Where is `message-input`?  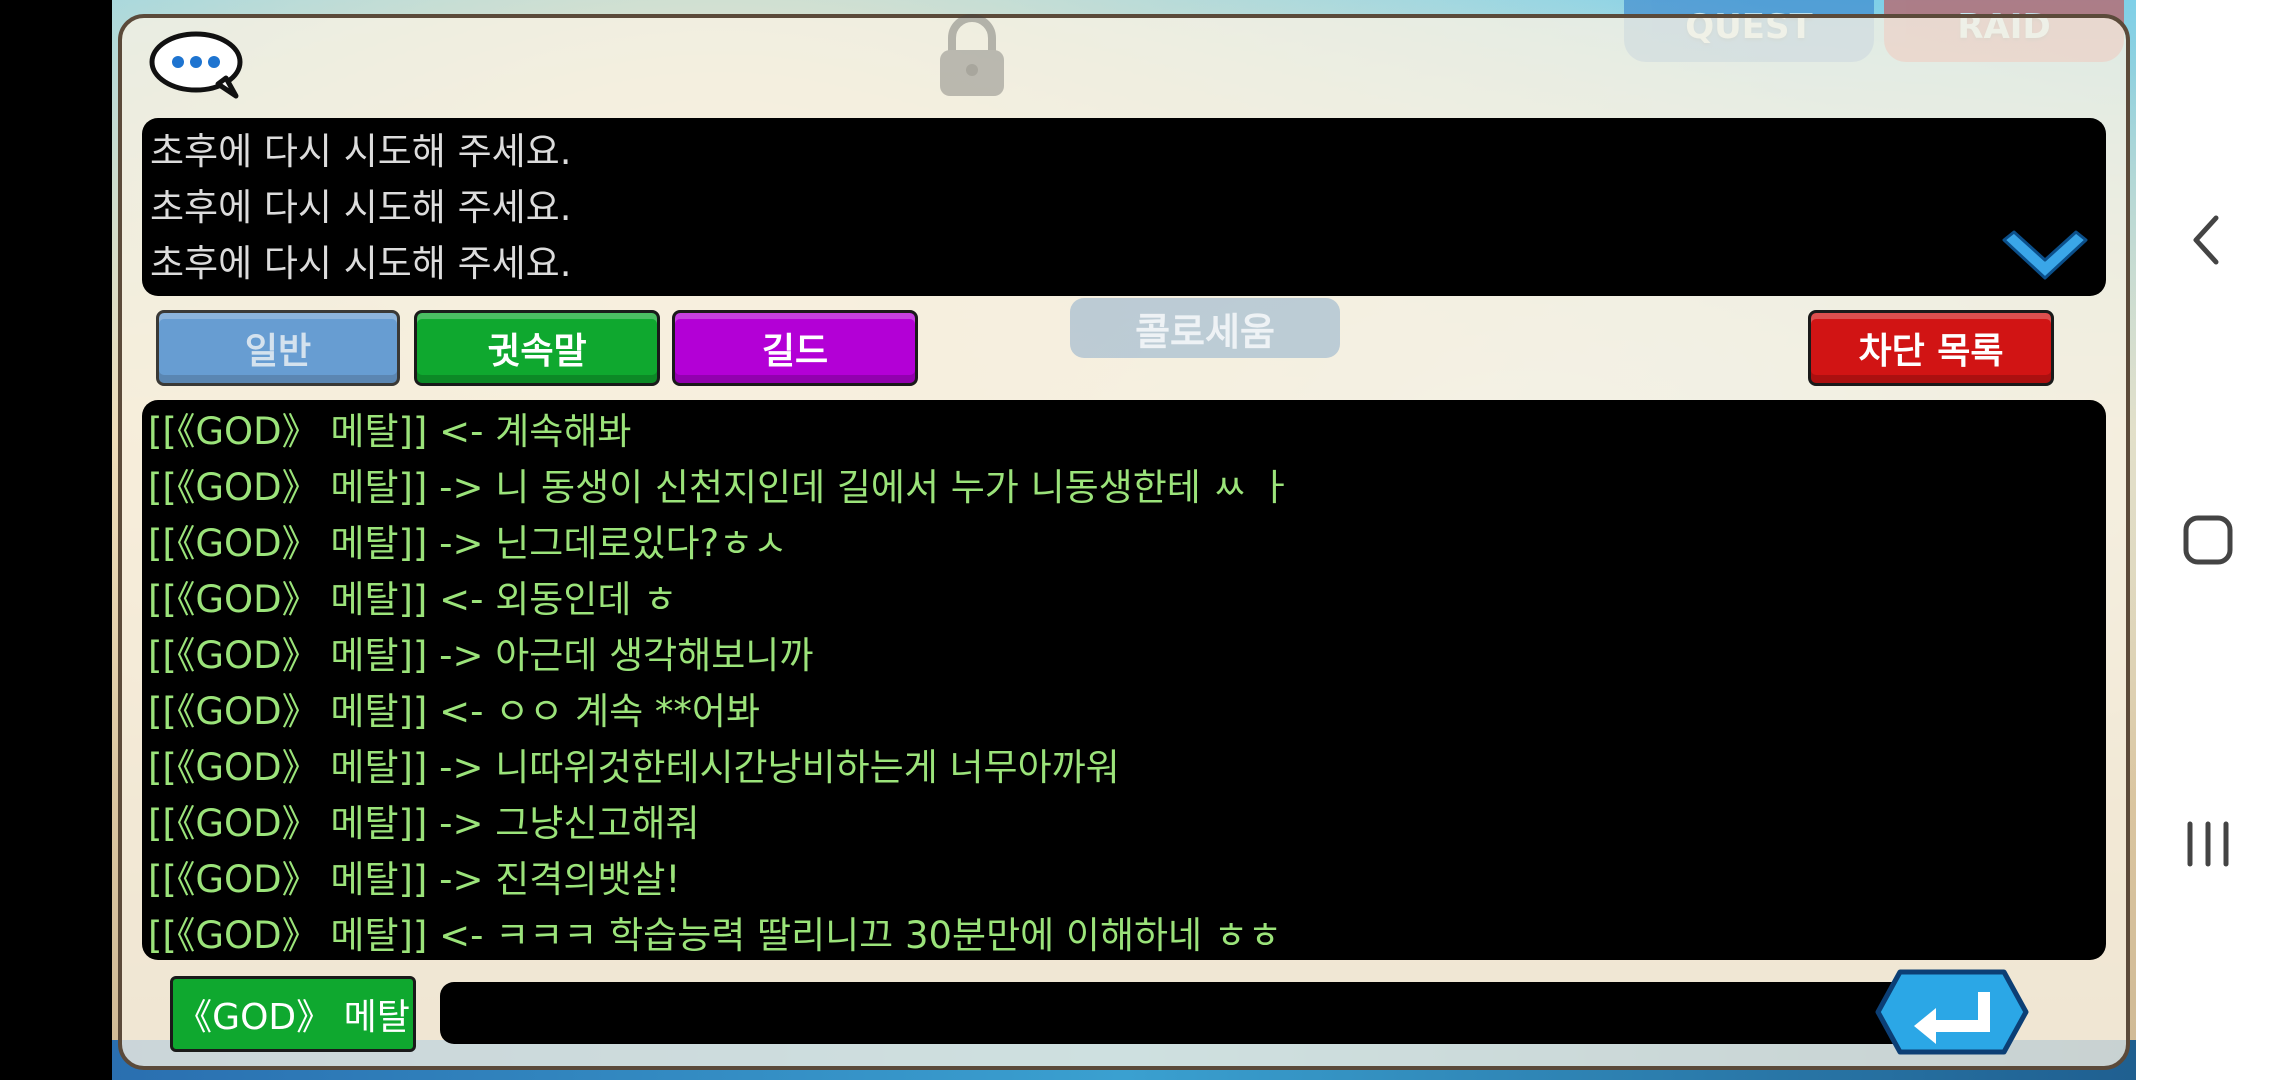 message-input is located at coordinates (1175, 1013).